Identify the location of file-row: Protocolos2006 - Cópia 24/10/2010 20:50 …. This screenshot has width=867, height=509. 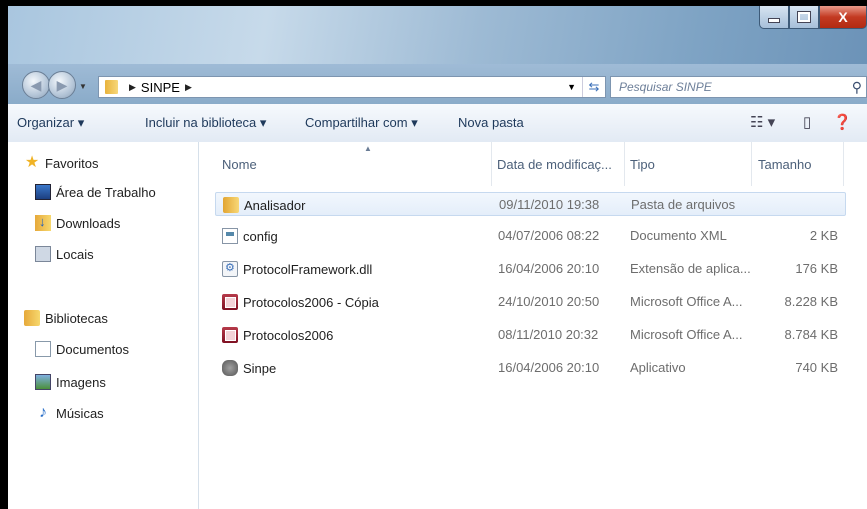
(530, 302).